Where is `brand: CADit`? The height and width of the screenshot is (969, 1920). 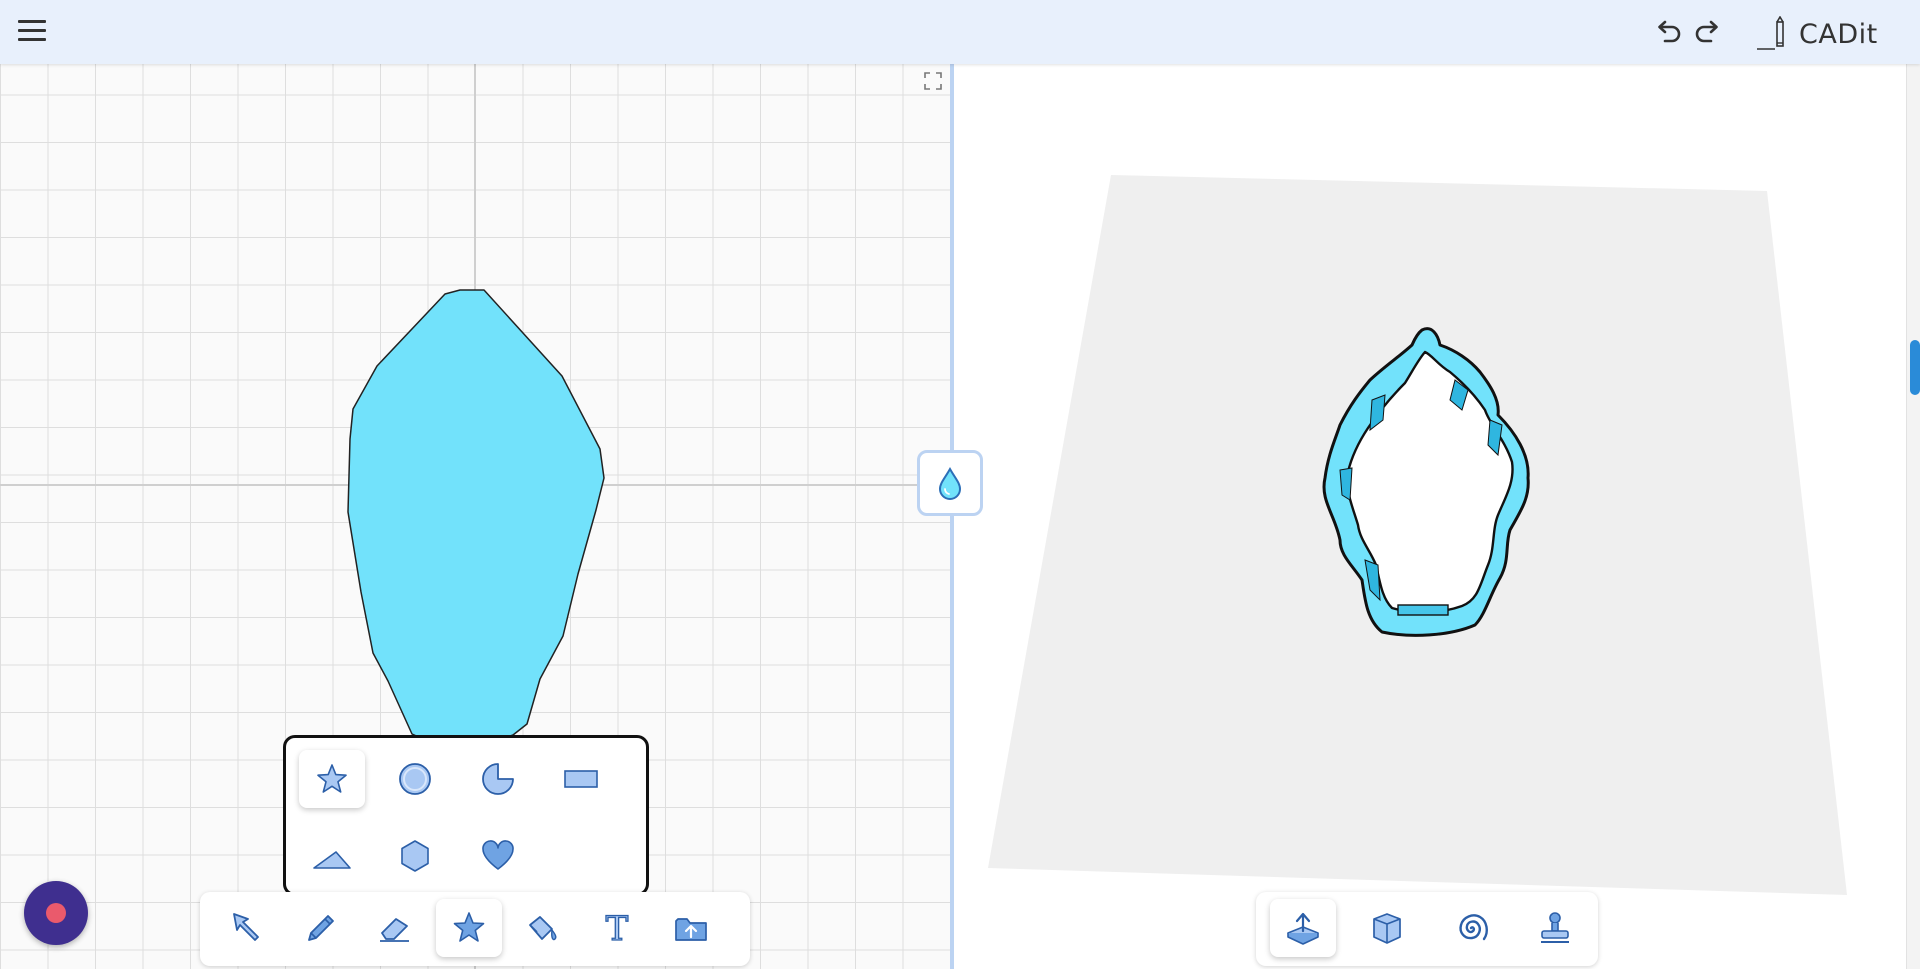
brand: CADit is located at coordinates (1816, 34).